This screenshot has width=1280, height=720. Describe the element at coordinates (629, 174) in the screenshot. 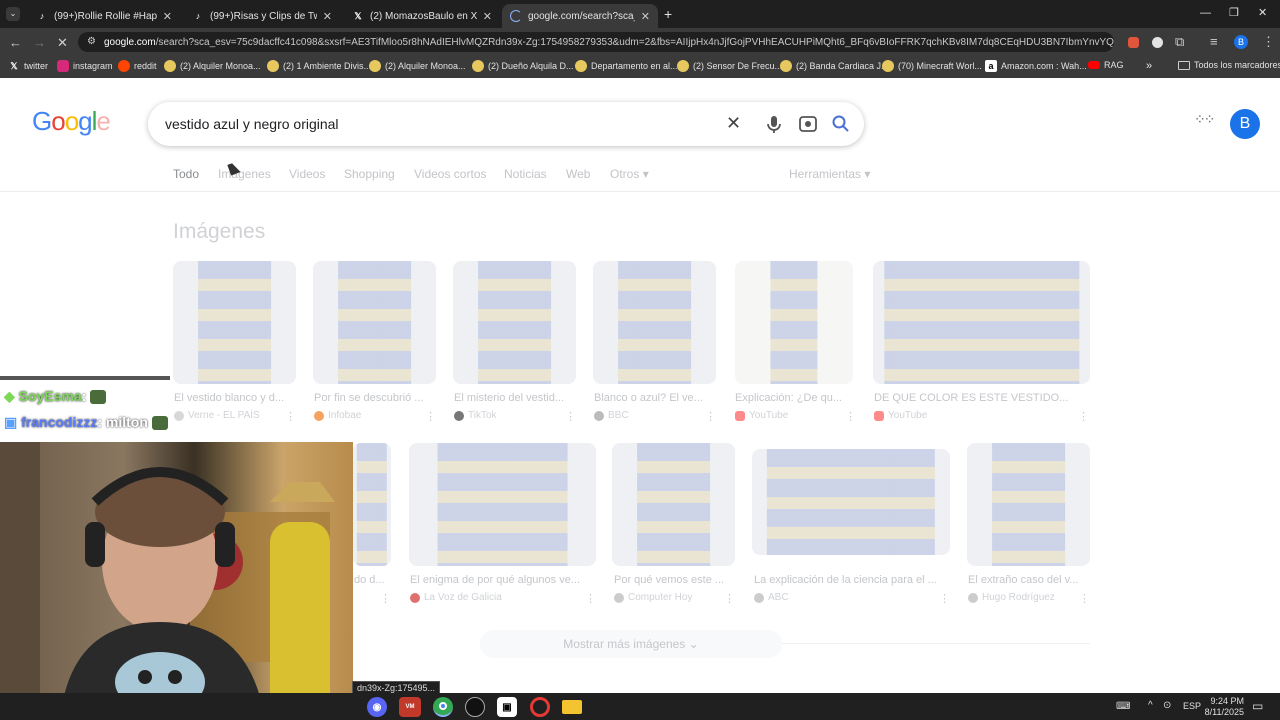

I see `tab-otros: Otros ▾` at that location.